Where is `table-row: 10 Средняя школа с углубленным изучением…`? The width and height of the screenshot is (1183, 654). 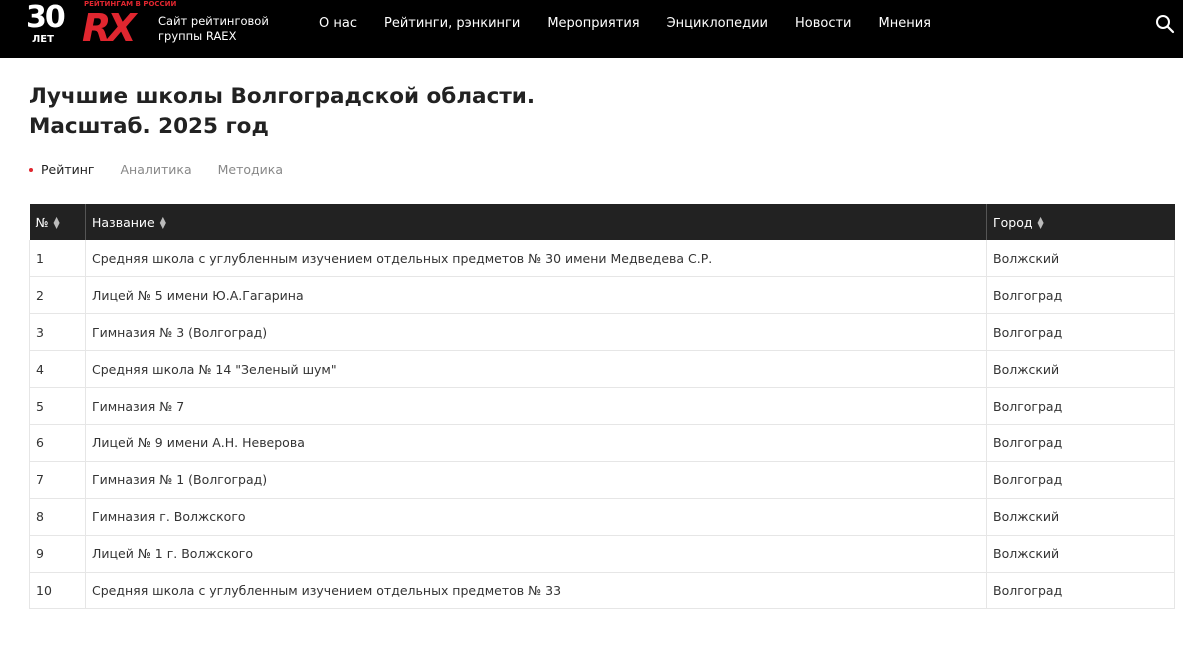
table-row: 10 Средняя школа с углубленным изучением… is located at coordinates (602, 591).